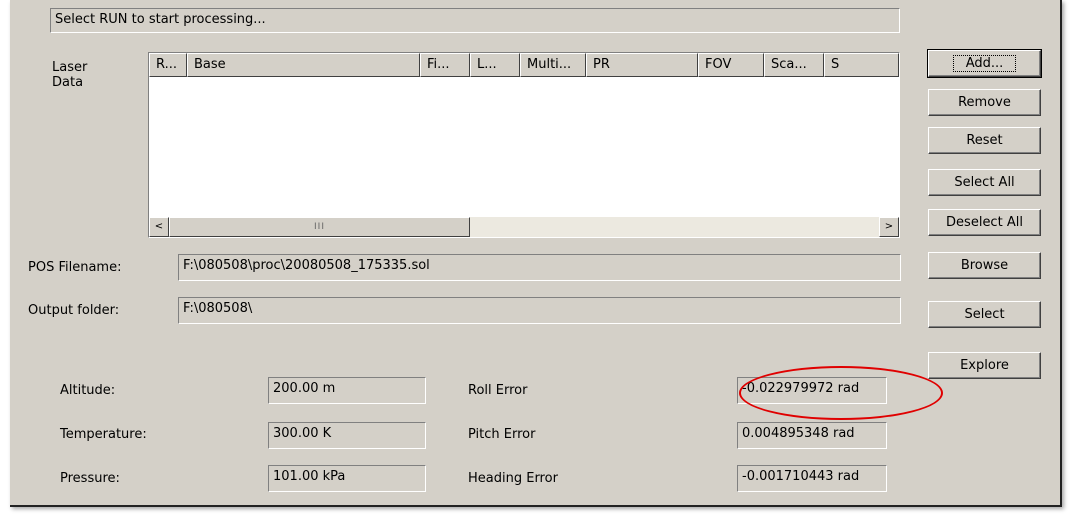 This screenshot has height=518, width=1073. Describe the element at coordinates (90, 478) in the screenshot. I see `pressure-label: Pressure:` at that location.